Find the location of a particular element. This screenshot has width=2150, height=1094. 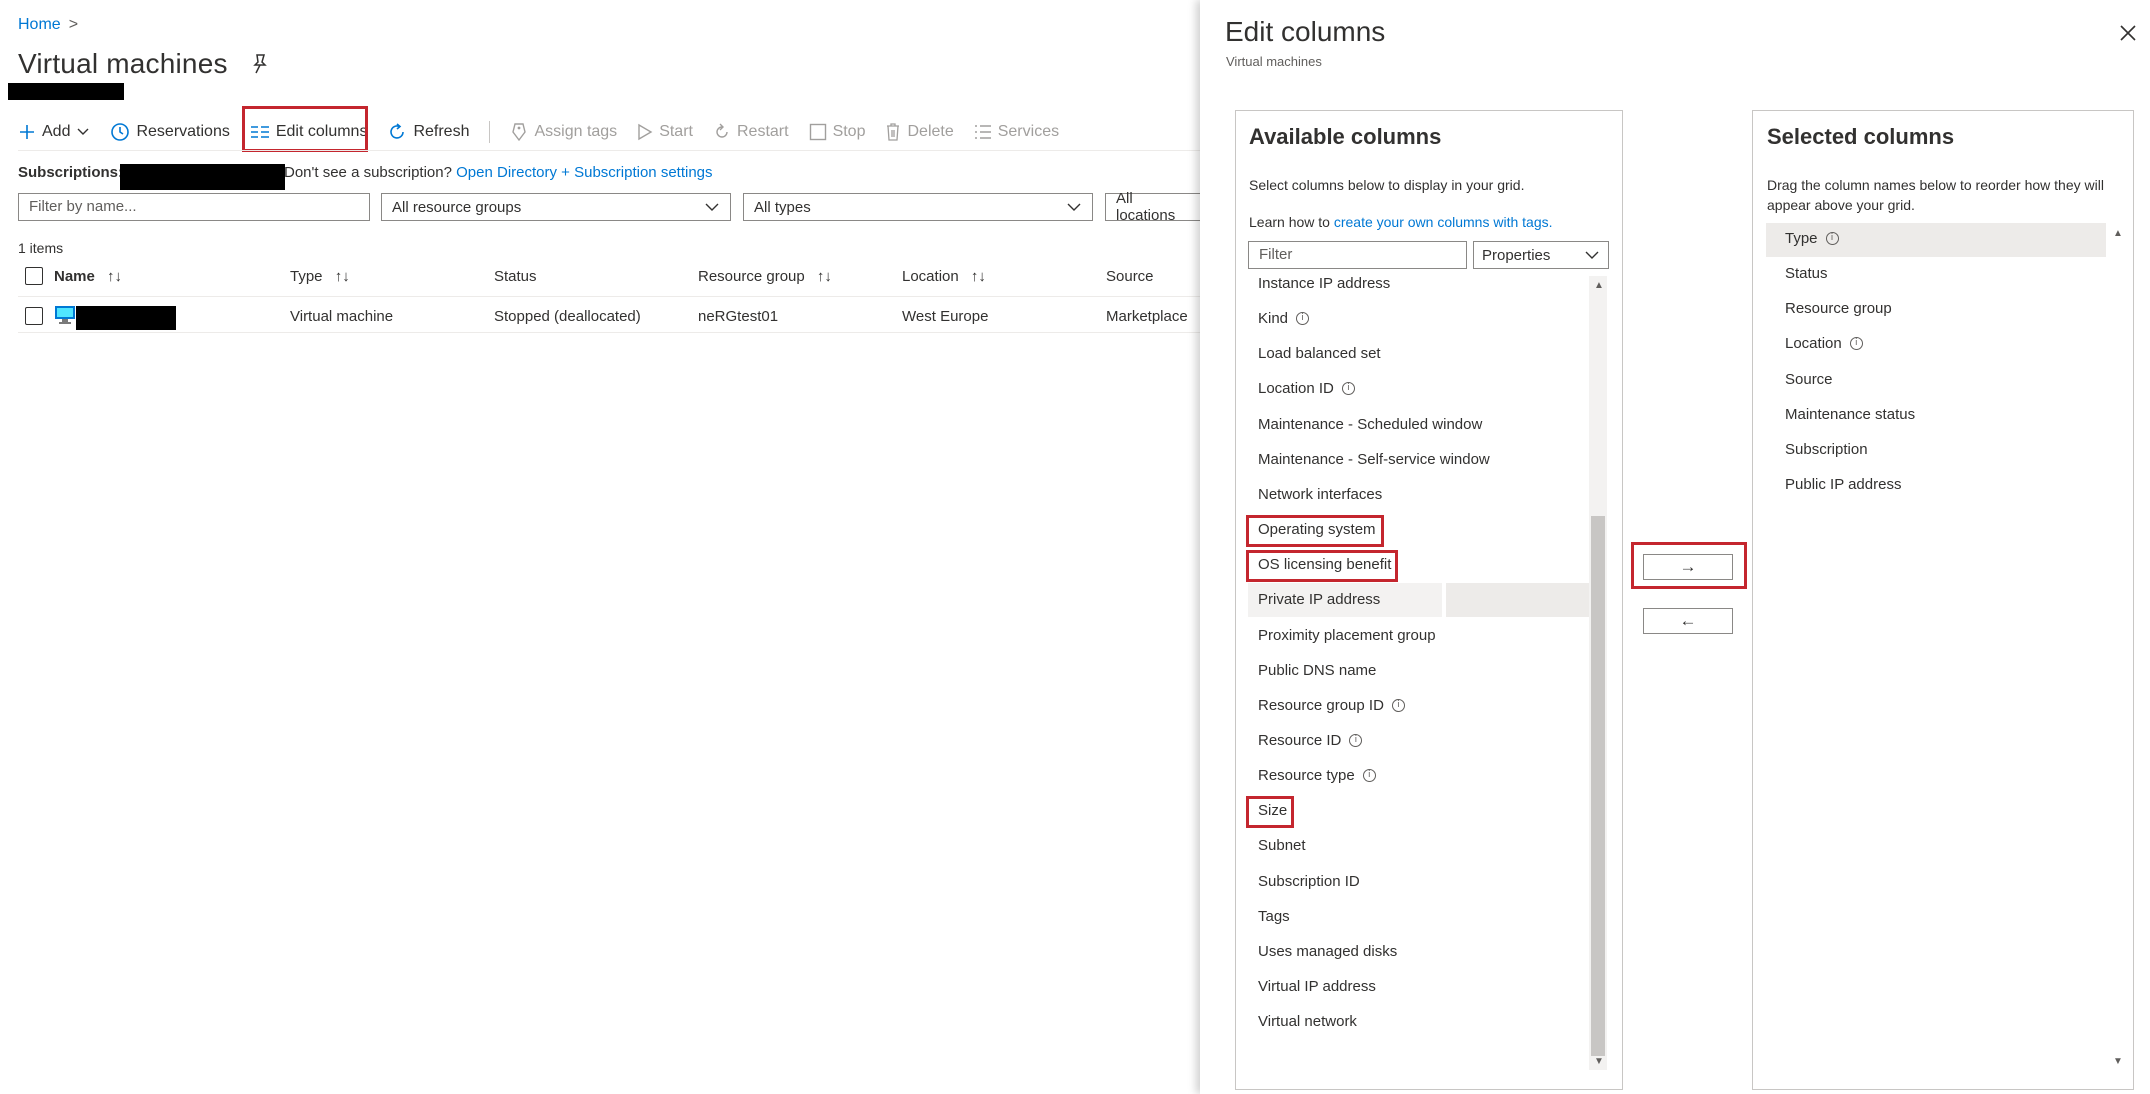

available-column-item: Resource ID i is located at coordinates (1310, 740).